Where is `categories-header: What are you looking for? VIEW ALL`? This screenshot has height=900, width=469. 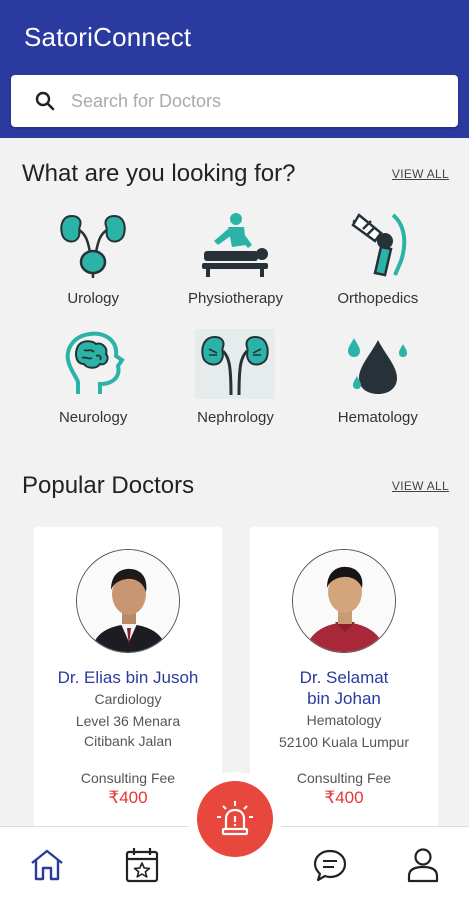
categories-header: What are you looking for? VIEW ALL is located at coordinates (235, 174).